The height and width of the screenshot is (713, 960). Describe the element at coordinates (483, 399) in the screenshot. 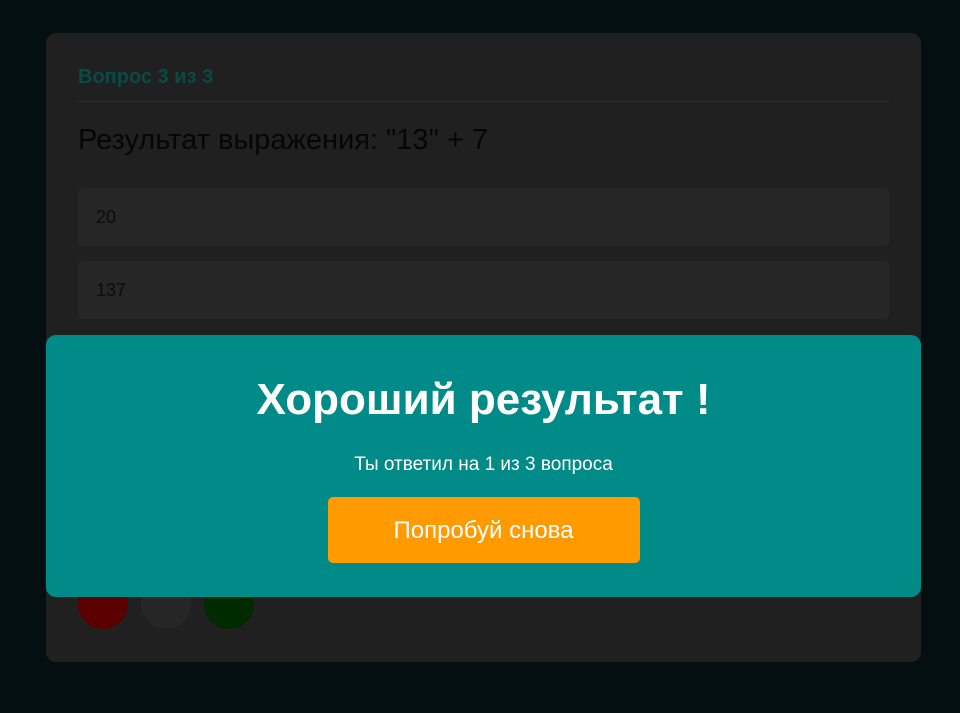

I see `result-title: Хороший результат !` at that location.